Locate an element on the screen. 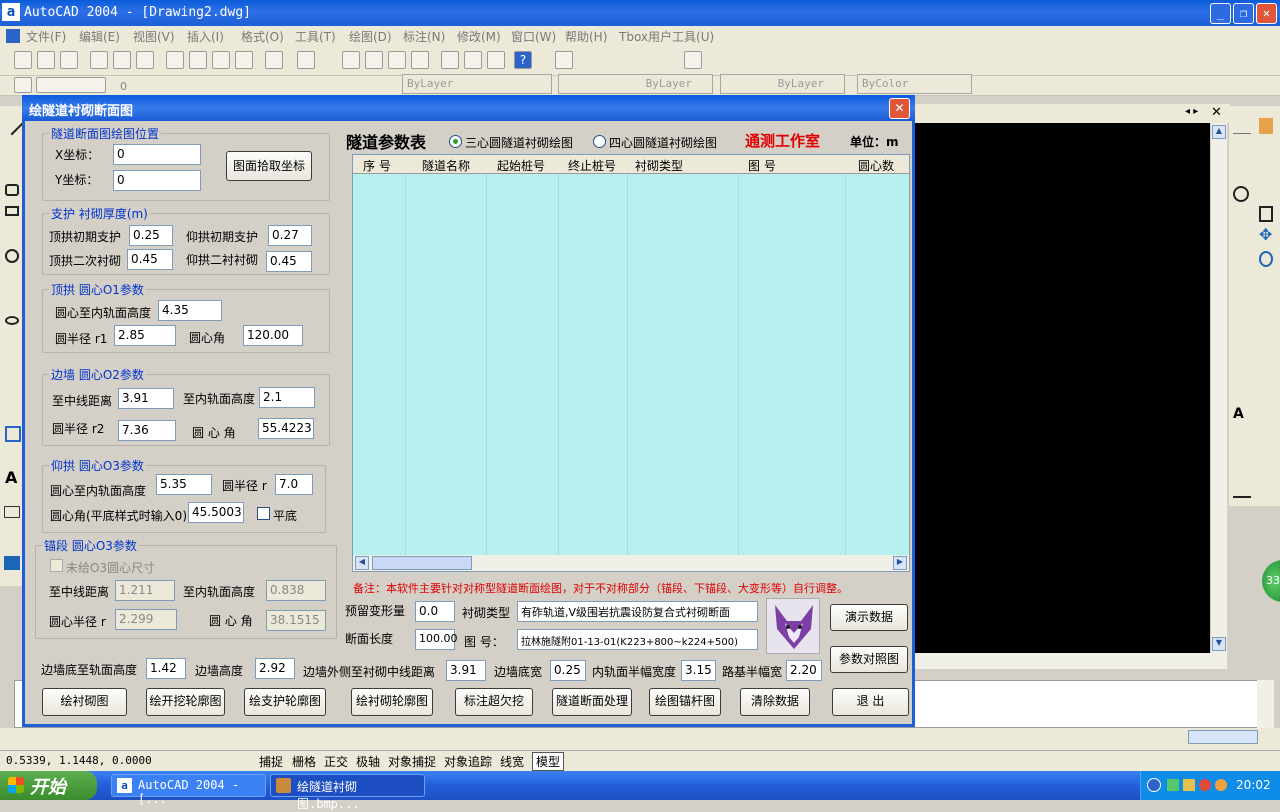  menu-insert: 插入(I) is located at coordinates (205, 36).